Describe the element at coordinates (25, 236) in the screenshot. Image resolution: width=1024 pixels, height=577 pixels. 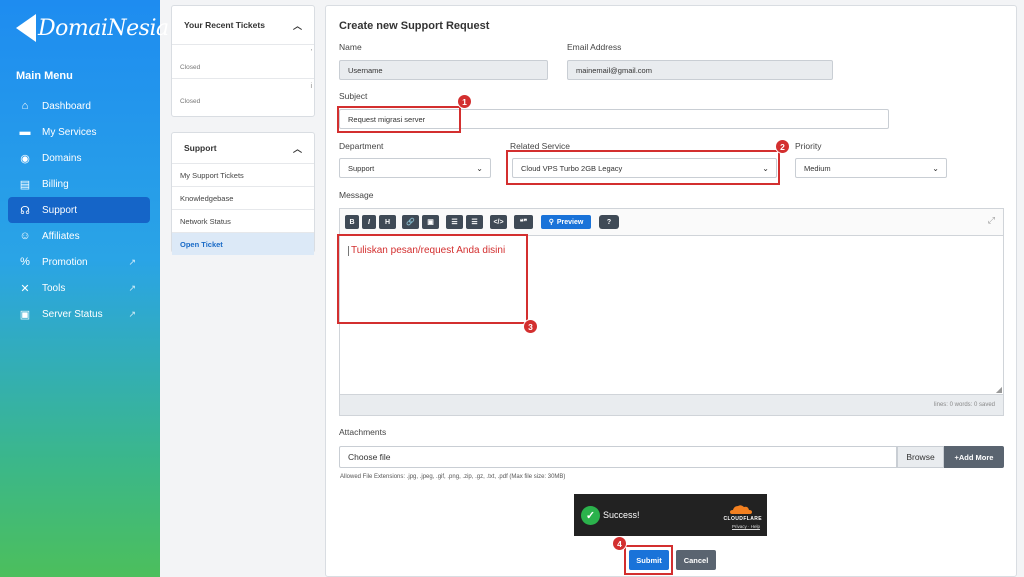
I see `users-icon: ☺` at that location.